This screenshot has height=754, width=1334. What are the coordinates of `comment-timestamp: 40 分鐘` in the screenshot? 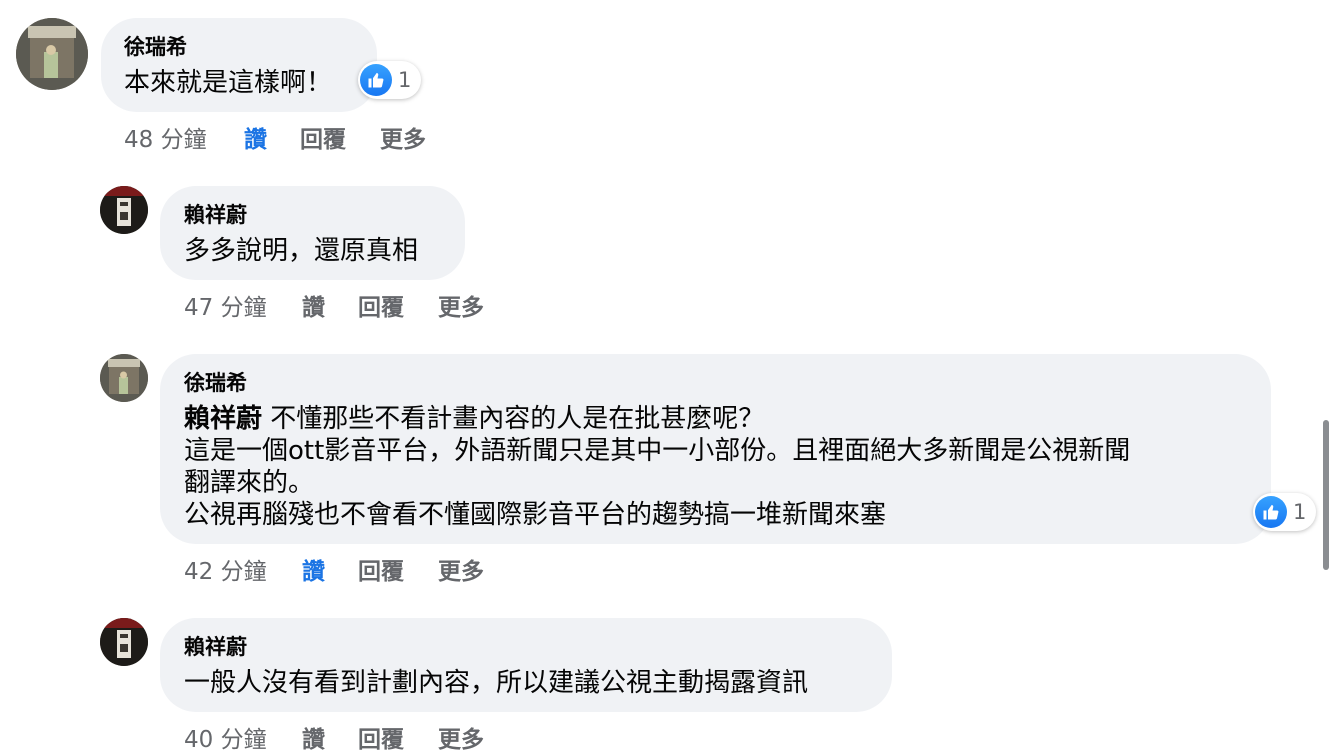 It's located at (243, 737).